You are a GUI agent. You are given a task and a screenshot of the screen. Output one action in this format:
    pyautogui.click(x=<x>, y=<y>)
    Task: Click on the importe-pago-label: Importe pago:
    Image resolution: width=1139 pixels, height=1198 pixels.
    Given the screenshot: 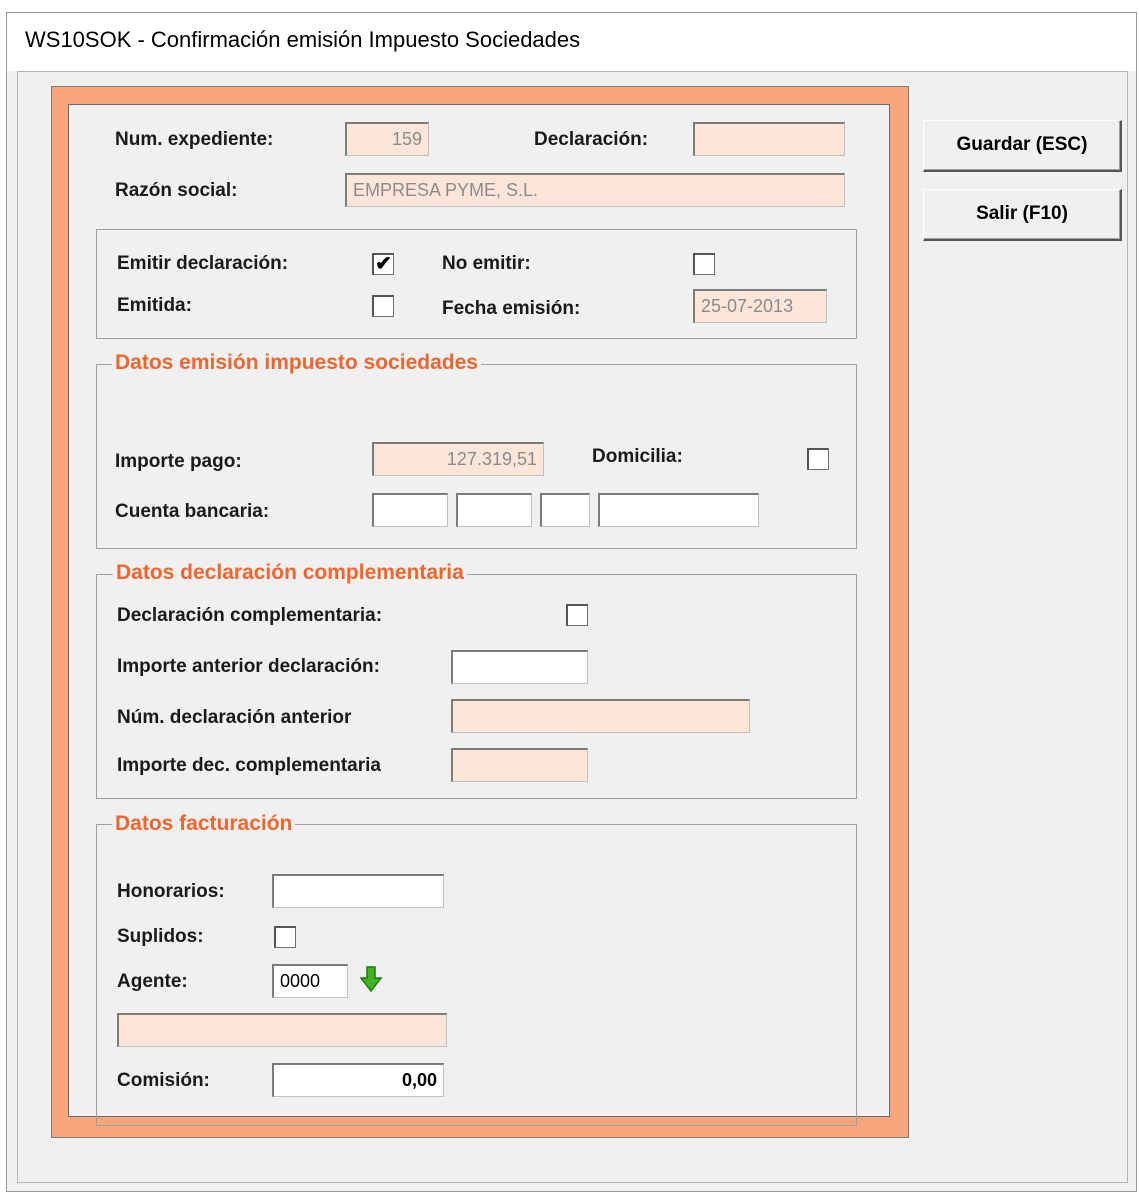 What is the action you would take?
    pyautogui.click(x=178, y=461)
    